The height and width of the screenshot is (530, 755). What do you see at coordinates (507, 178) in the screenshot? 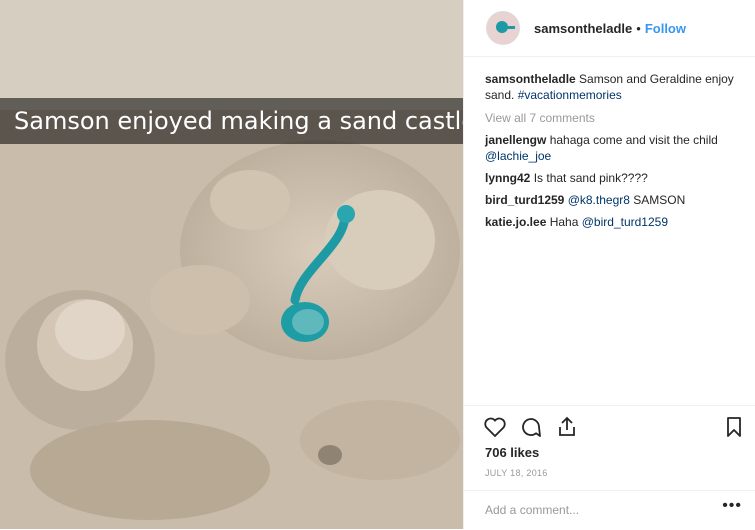
I see `comment-username: lynng42` at bounding box center [507, 178].